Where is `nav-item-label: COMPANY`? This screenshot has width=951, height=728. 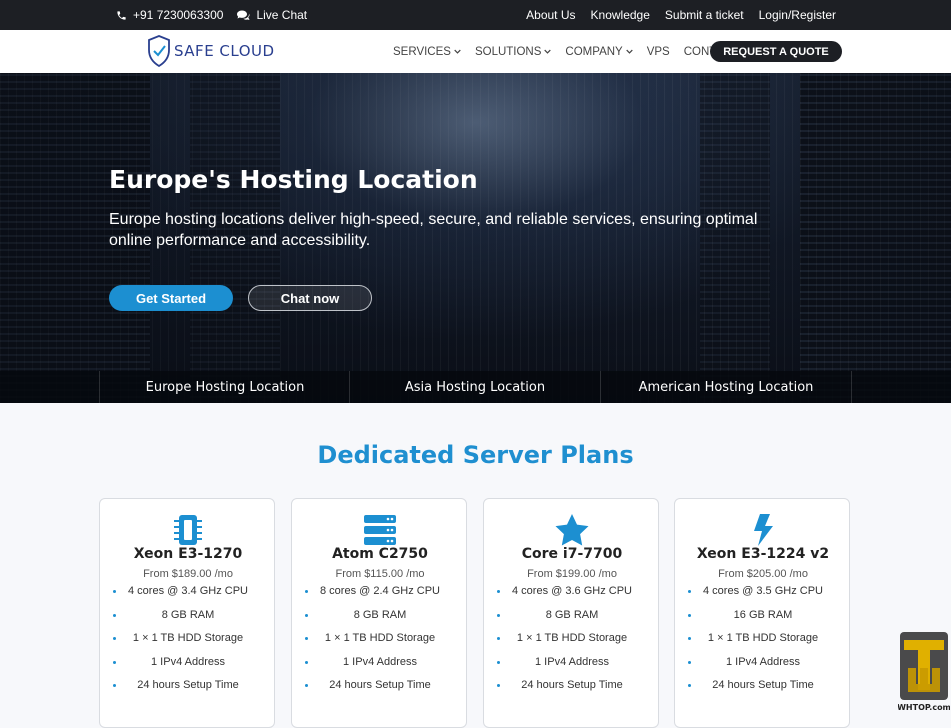
nav-item-label: COMPANY is located at coordinates (594, 51).